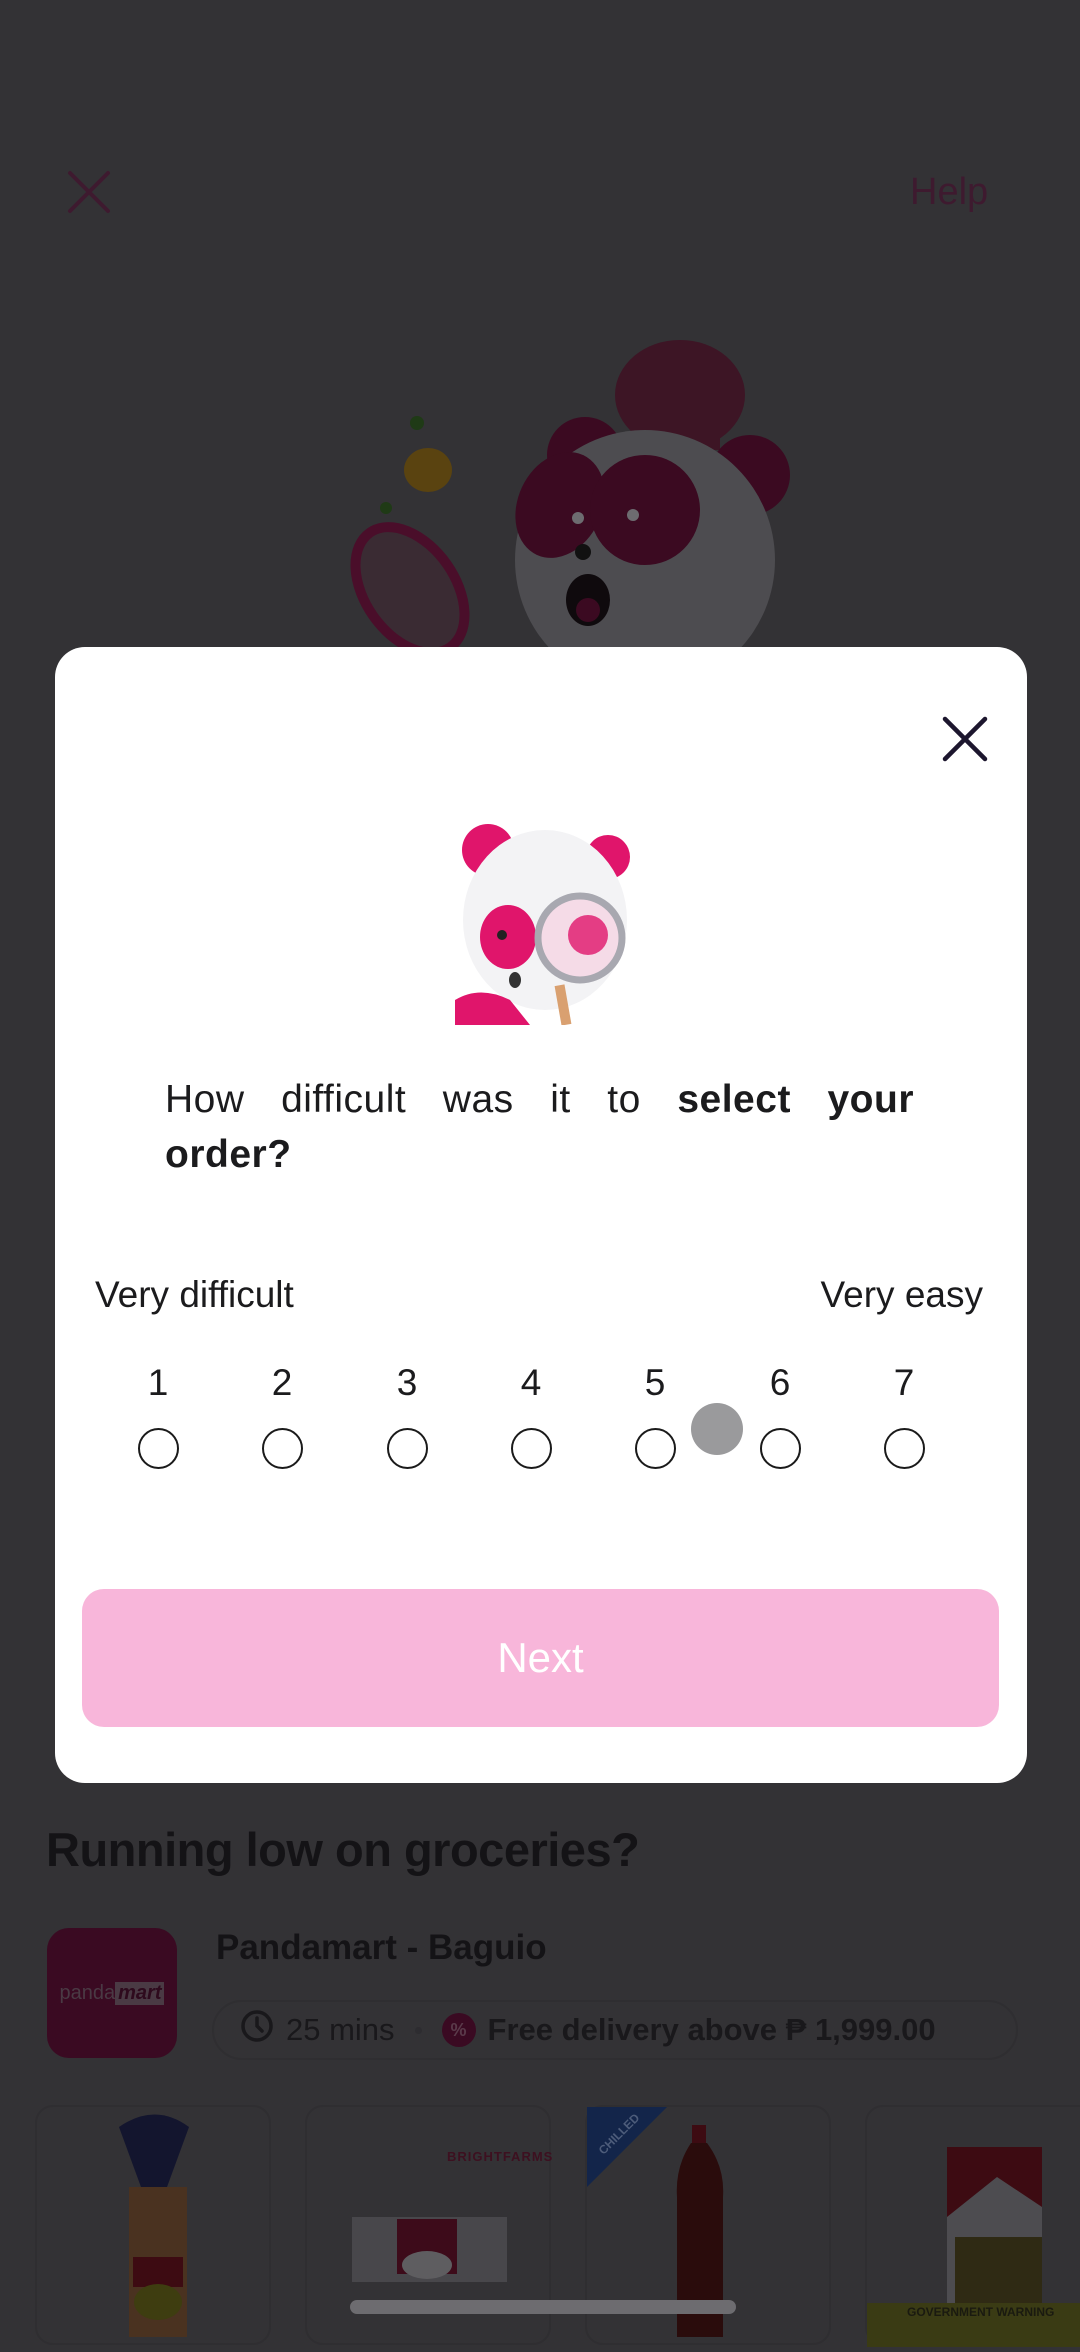  Describe the element at coordinates (570, 505) in the screenshot. I see `chef-panda-illustration` at that location.